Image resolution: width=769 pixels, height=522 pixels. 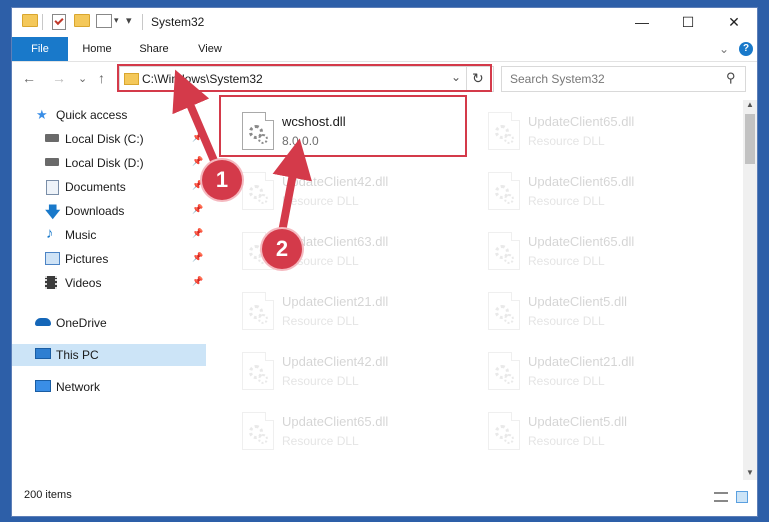 What do you see at coordinates (642, 22) in the screenshot?
I see `minimize-button: —` at bounding box center [642, 22].